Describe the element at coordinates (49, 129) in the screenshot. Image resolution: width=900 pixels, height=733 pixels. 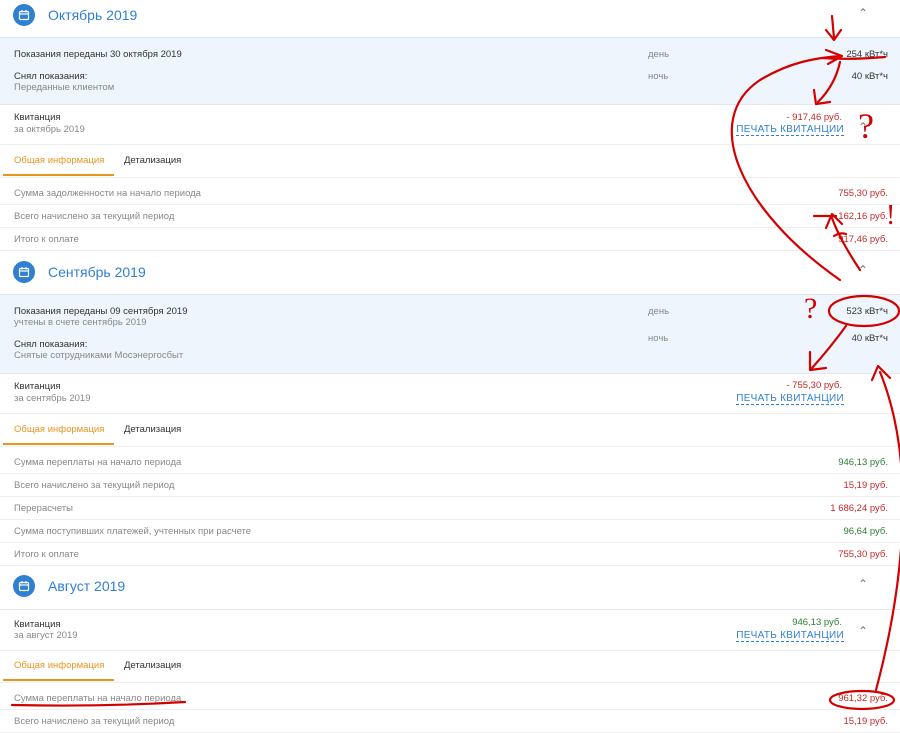
I see `receipt-period: за октябрь 2019` at that location.